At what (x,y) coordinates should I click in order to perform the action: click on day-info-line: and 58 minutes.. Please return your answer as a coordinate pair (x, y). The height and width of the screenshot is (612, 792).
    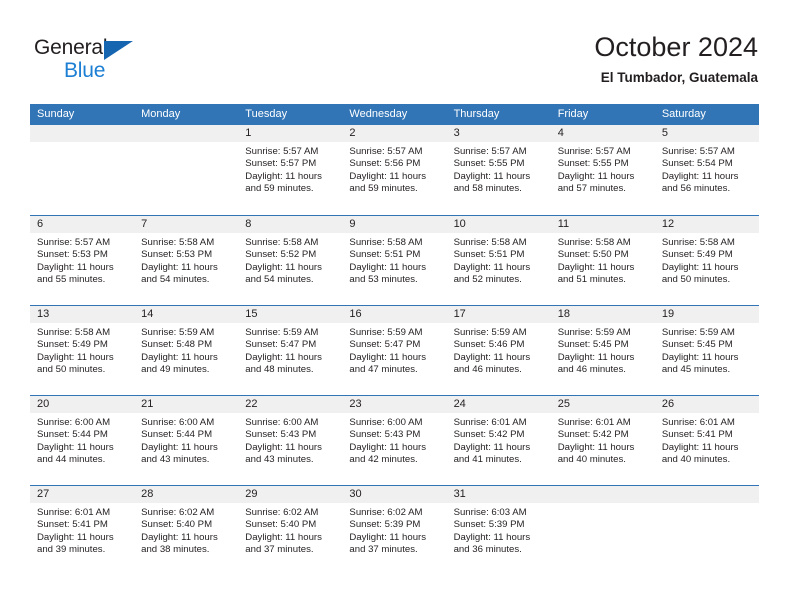
    Looking at the image, I should click on (487, 189).